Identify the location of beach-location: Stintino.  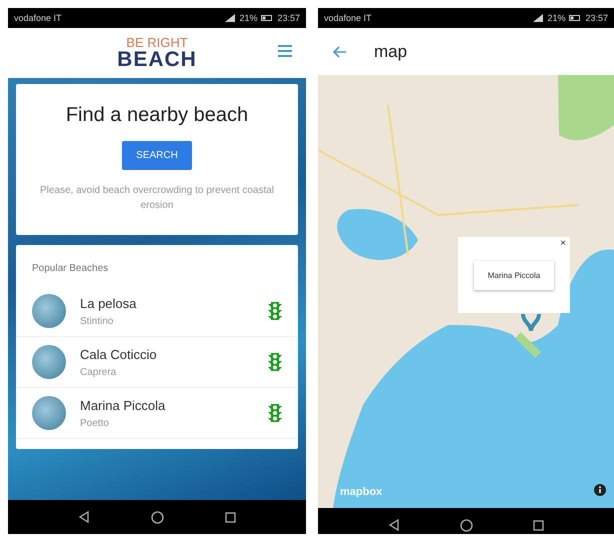
(97, 321).